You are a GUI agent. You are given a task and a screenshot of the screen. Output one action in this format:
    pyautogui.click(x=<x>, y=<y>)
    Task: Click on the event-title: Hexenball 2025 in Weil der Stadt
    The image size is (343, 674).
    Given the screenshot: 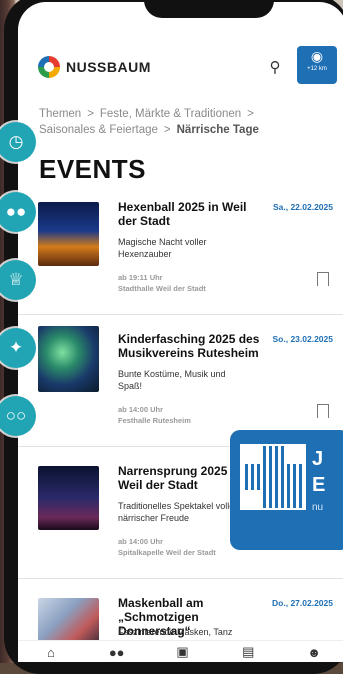 What is the action you would take?
    pyautogui.click(x=184, y=214)
    